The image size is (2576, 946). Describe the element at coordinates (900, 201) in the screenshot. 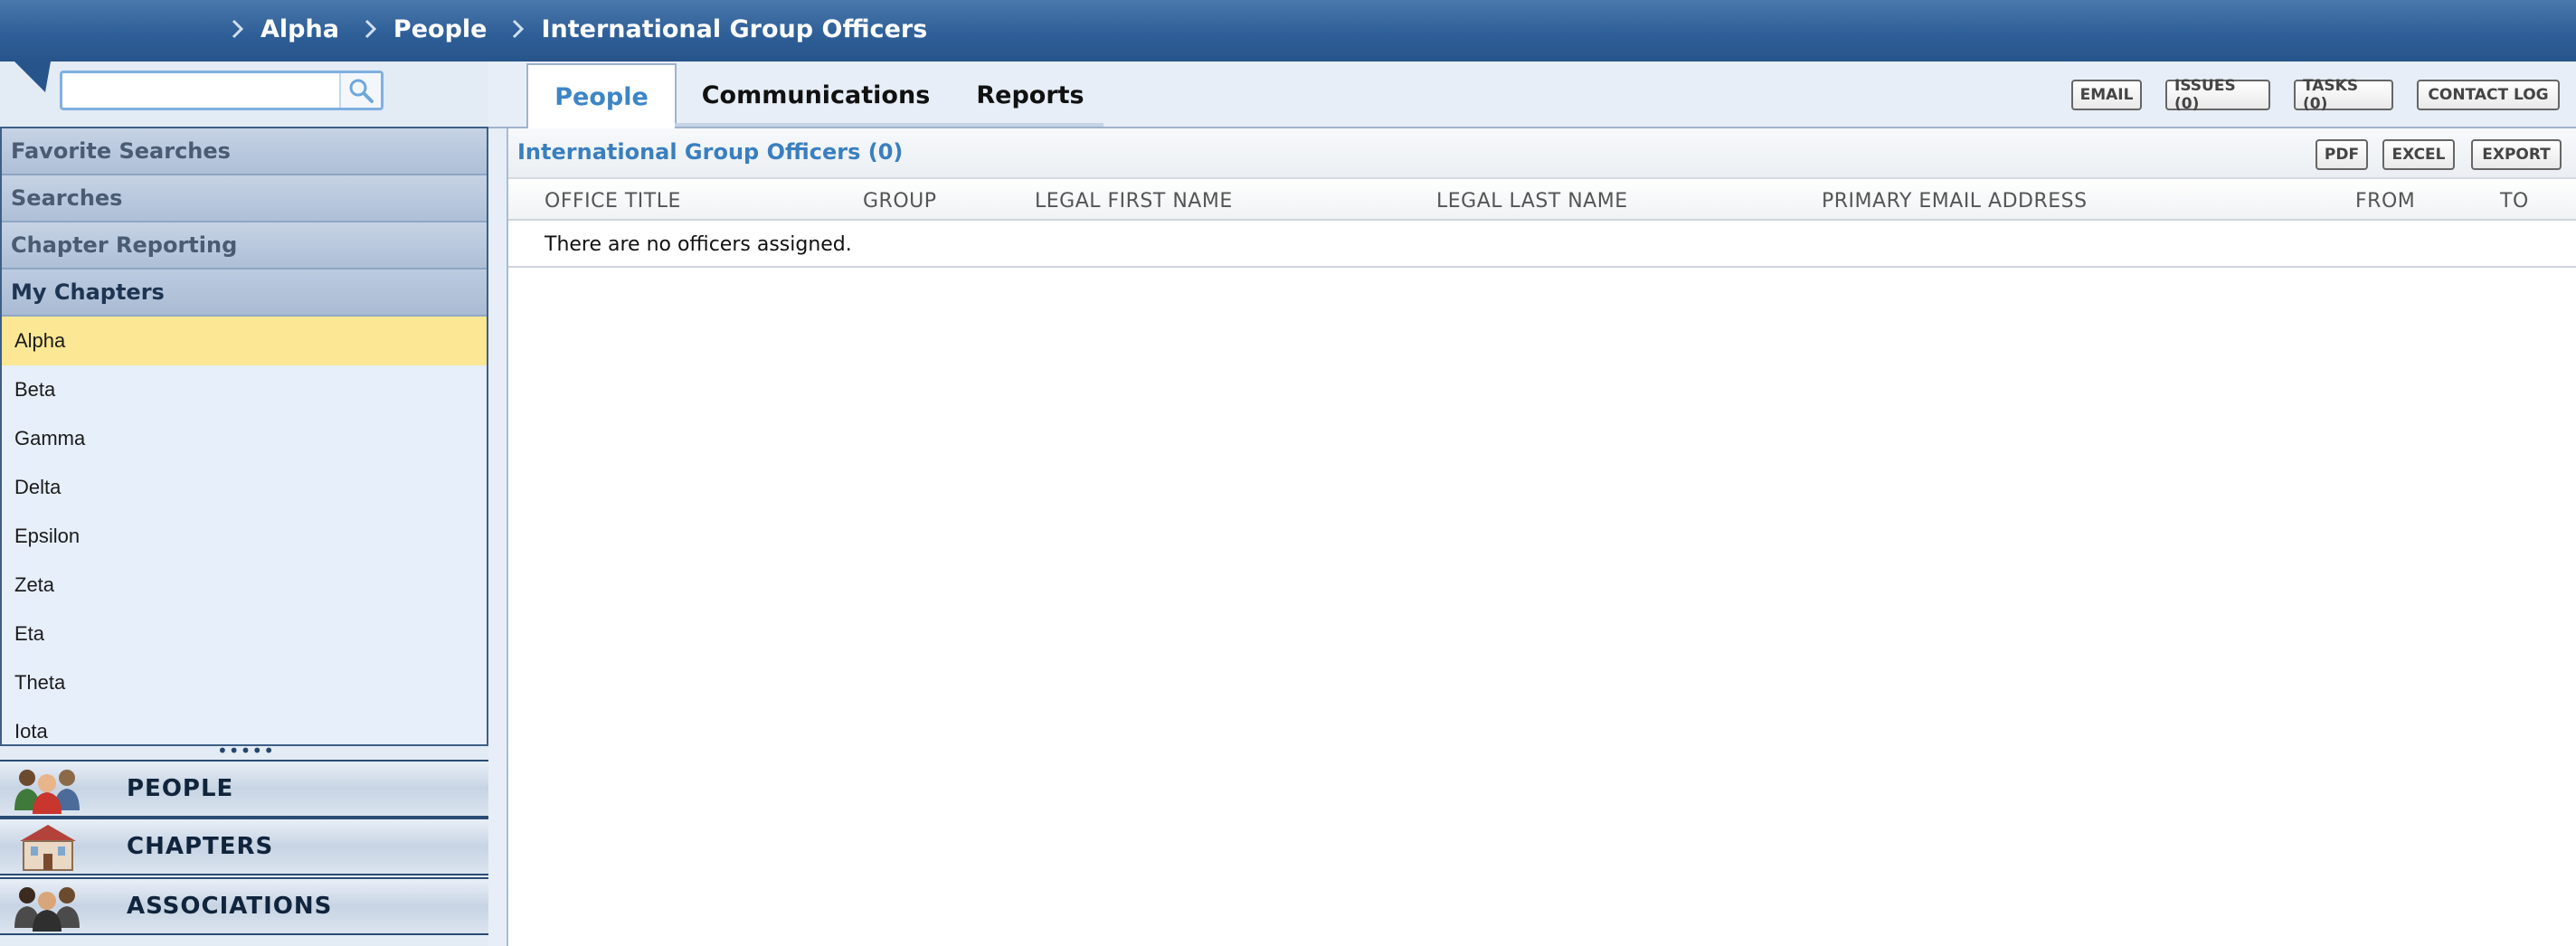

I see `column-group: GROUP` at that location.